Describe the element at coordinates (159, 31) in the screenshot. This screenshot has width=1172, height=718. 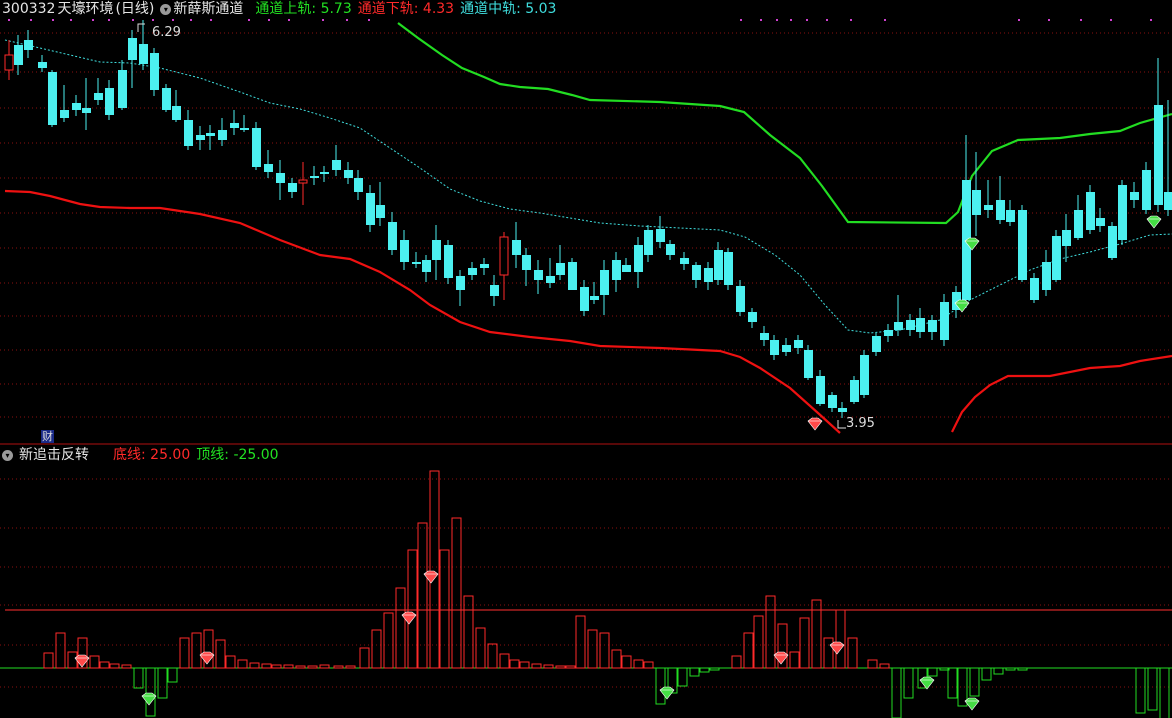
I see `high-price-marker: 6.29` at that location.